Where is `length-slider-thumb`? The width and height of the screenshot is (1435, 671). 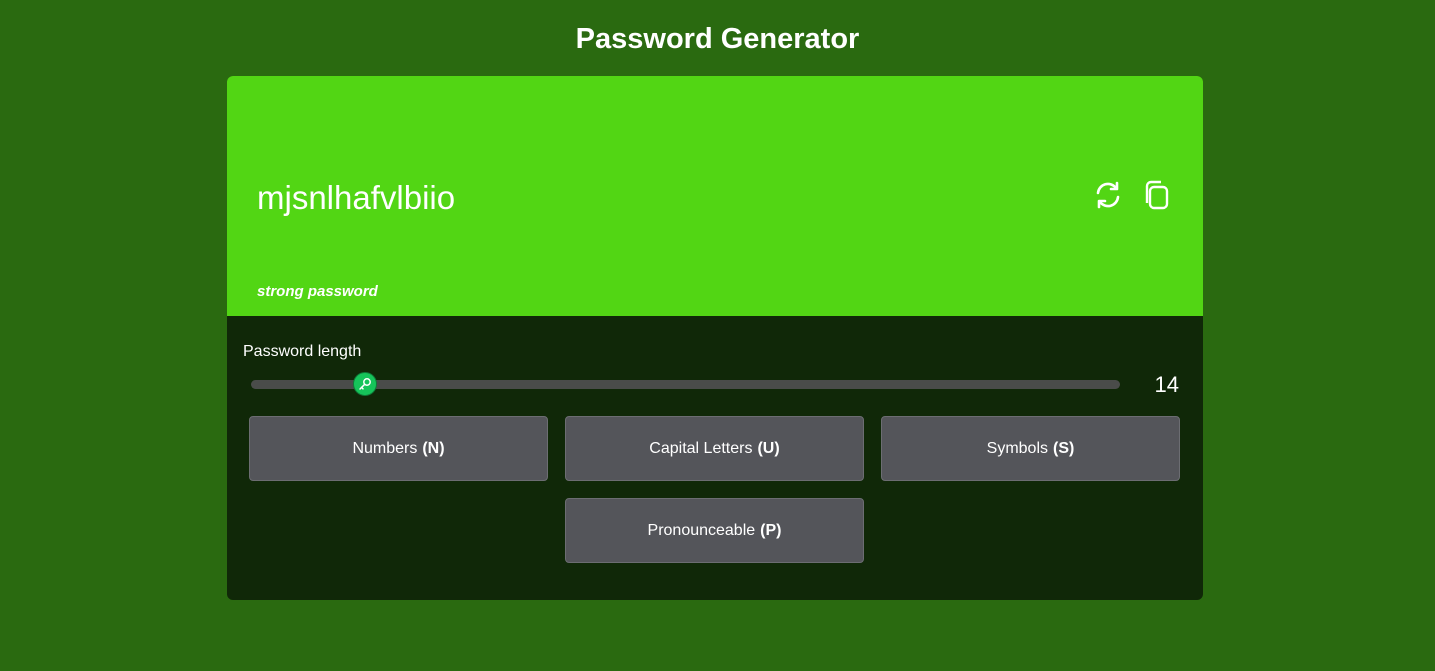 length-slider-thumb is located at coordinates (365, 384).